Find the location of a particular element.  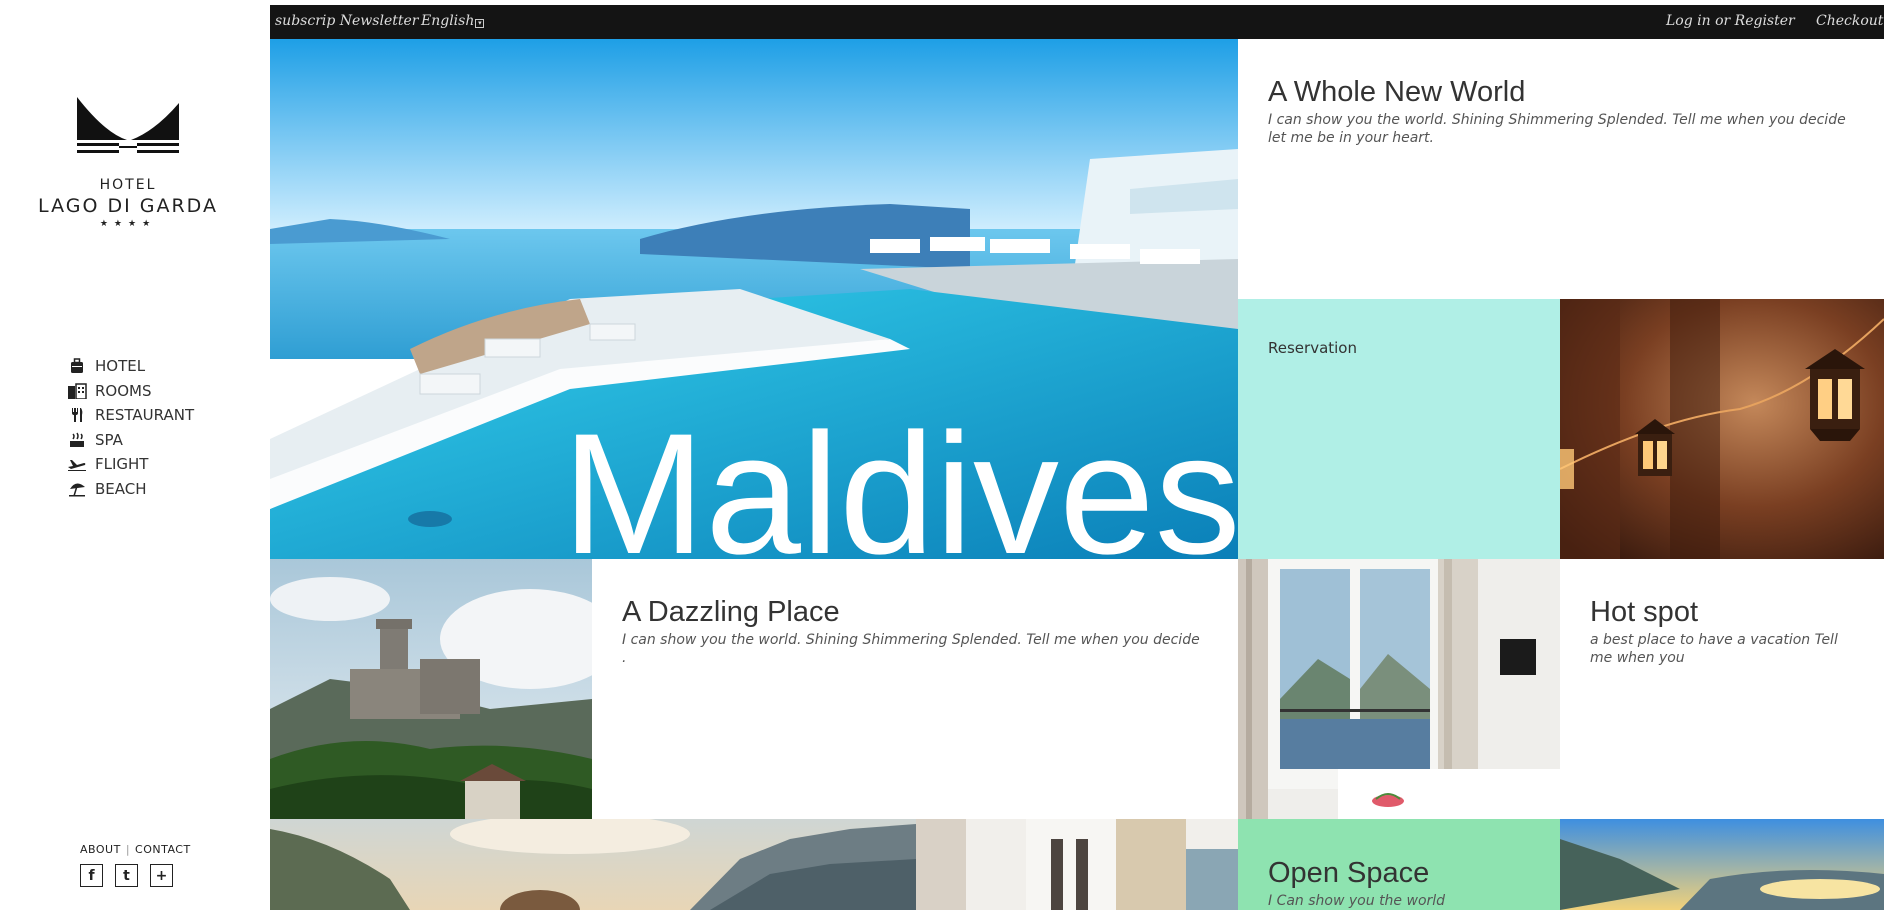

nav-item-restaurant: RESTAURANT is located at coordinates (130, 415).